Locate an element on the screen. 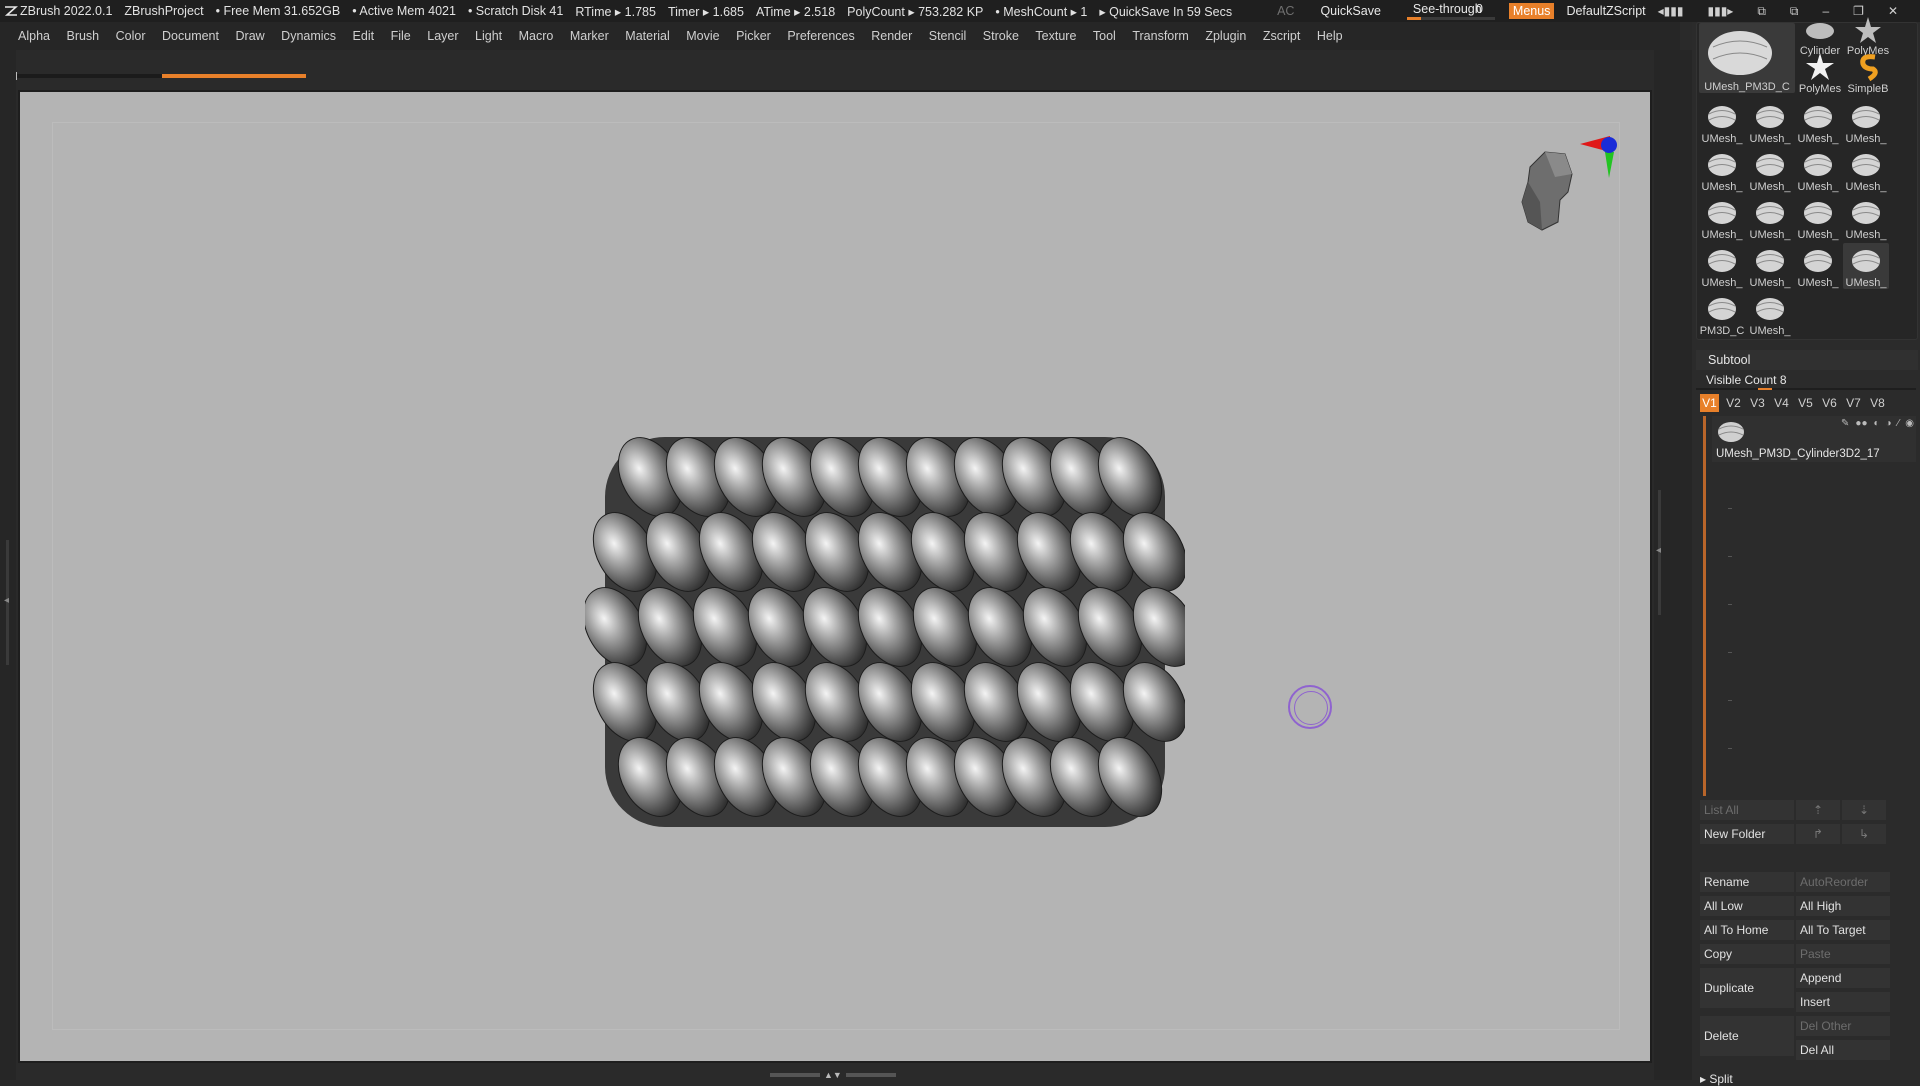 This screenshot has height=1086, width=1920. vtab-v2: V2 is located at coordinates (1733, 403).